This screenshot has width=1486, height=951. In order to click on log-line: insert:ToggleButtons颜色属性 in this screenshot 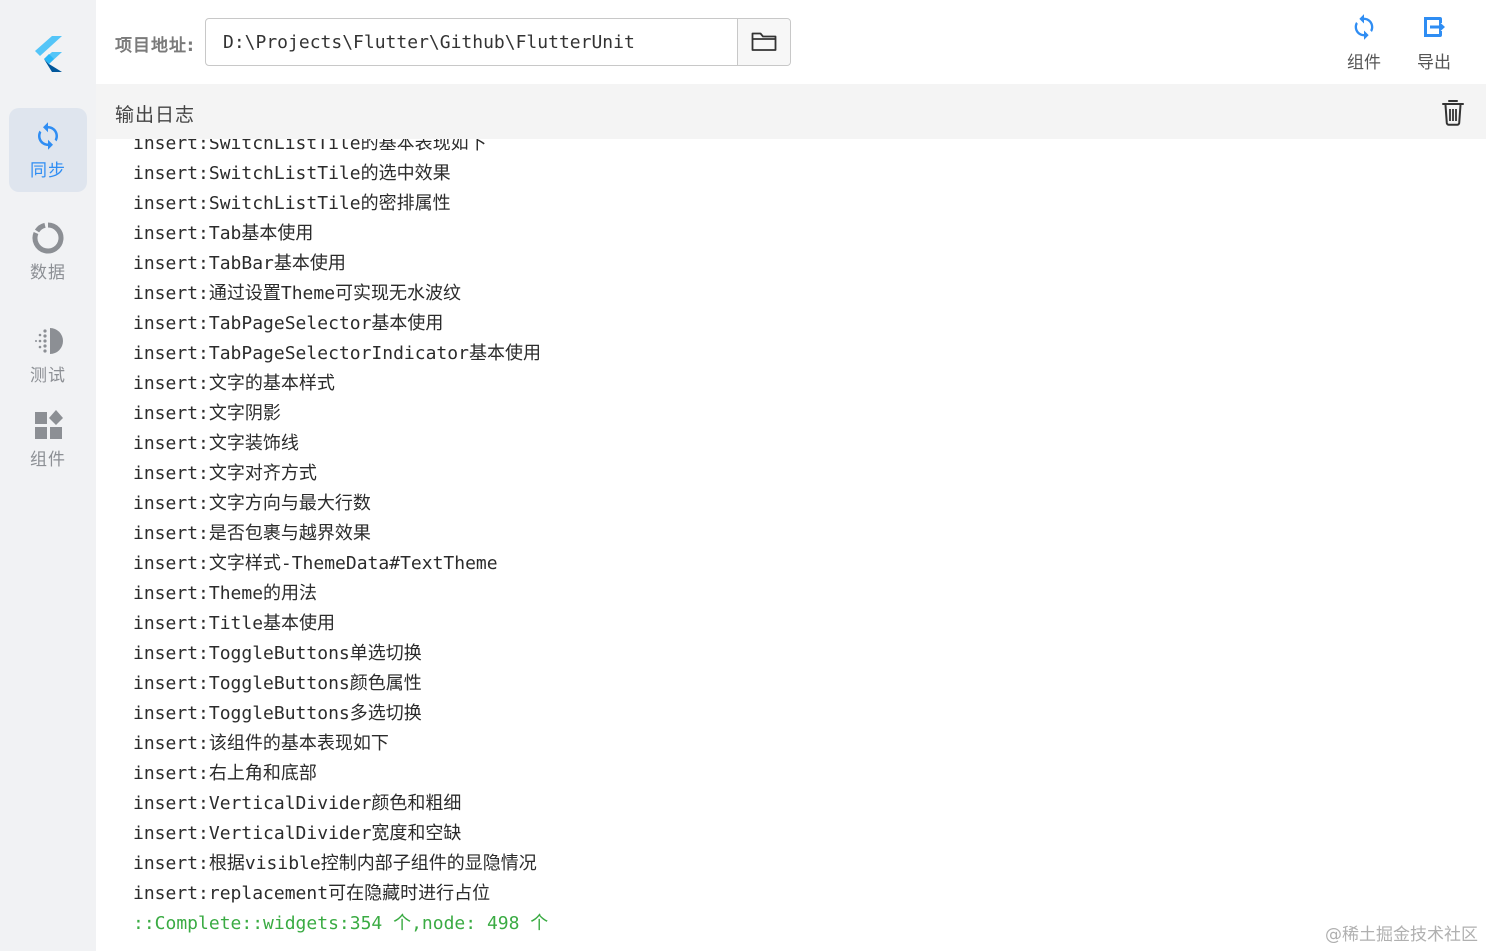, I will do `click(277, 683)`.